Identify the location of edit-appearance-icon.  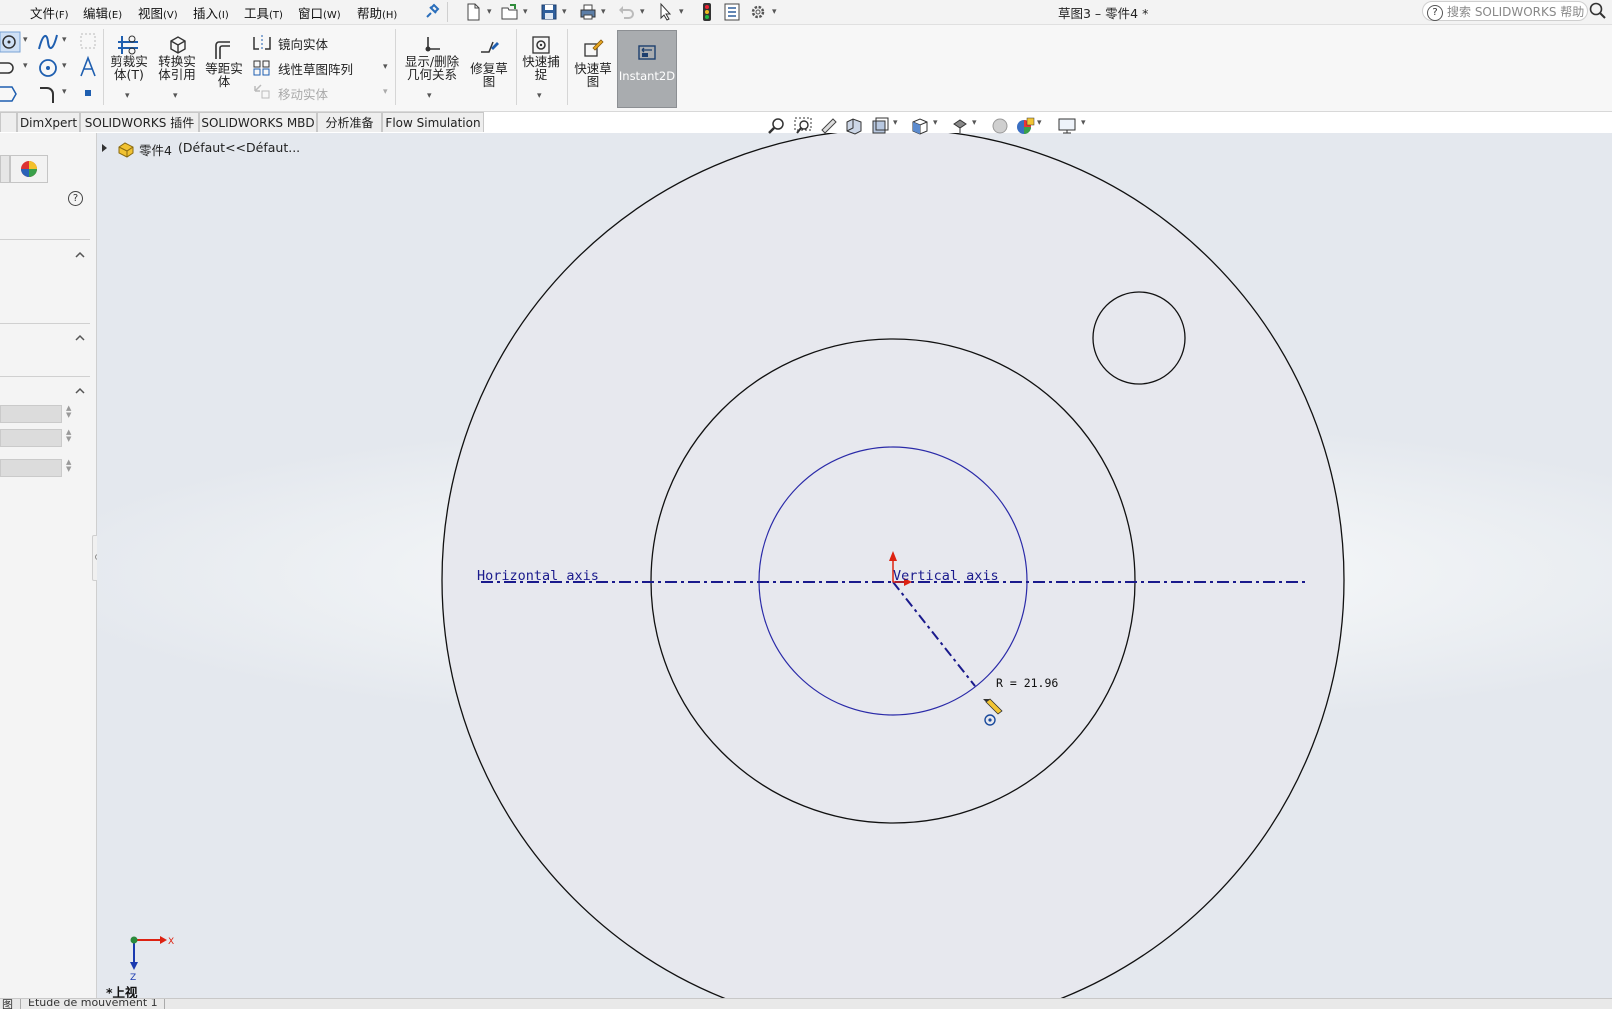
(1025, 126).